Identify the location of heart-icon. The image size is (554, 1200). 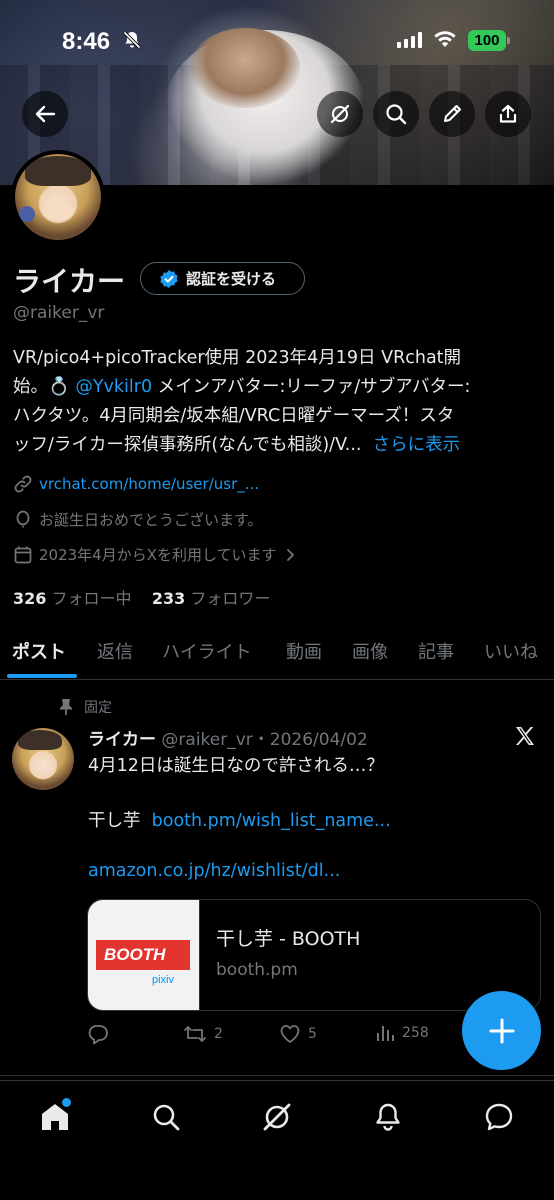
(290, 1034).